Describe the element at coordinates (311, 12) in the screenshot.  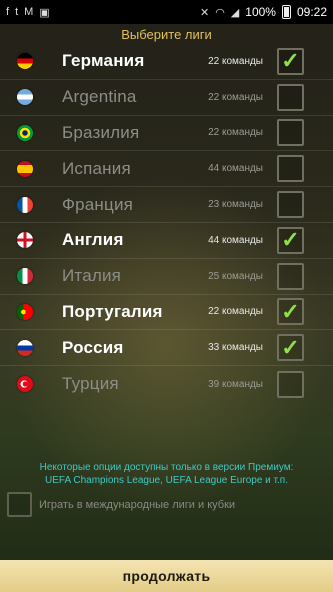
I see `clock: 09:22` at that location.